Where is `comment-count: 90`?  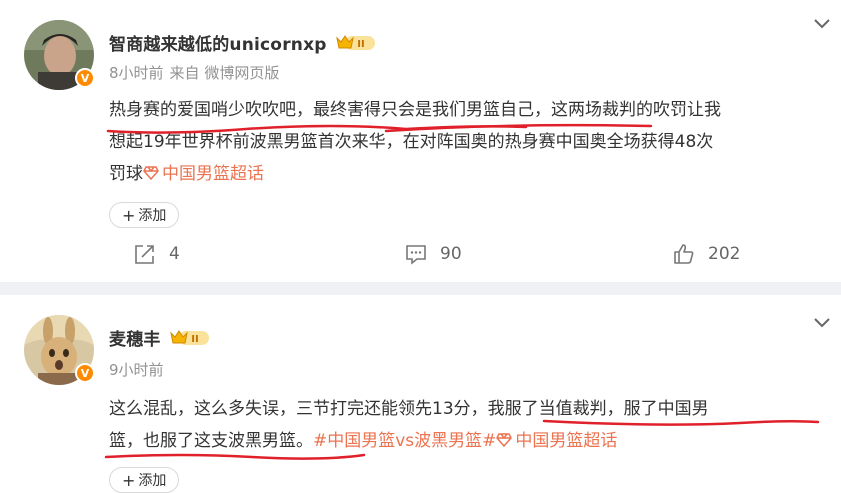 comment-count: 90 is located at coordinates (451, 254).